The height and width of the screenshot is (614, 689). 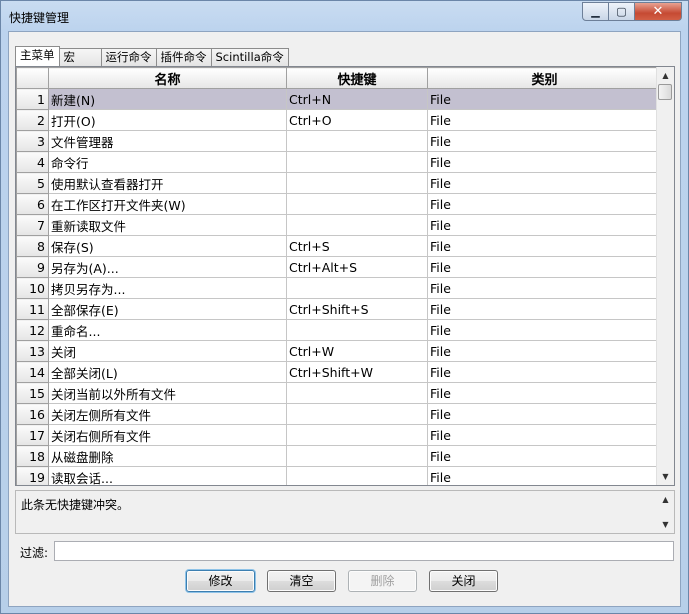 What do you see at coordinates (32, 309) in the screenshot?
I see `row-number: 11` at bounding box center [32, 309].